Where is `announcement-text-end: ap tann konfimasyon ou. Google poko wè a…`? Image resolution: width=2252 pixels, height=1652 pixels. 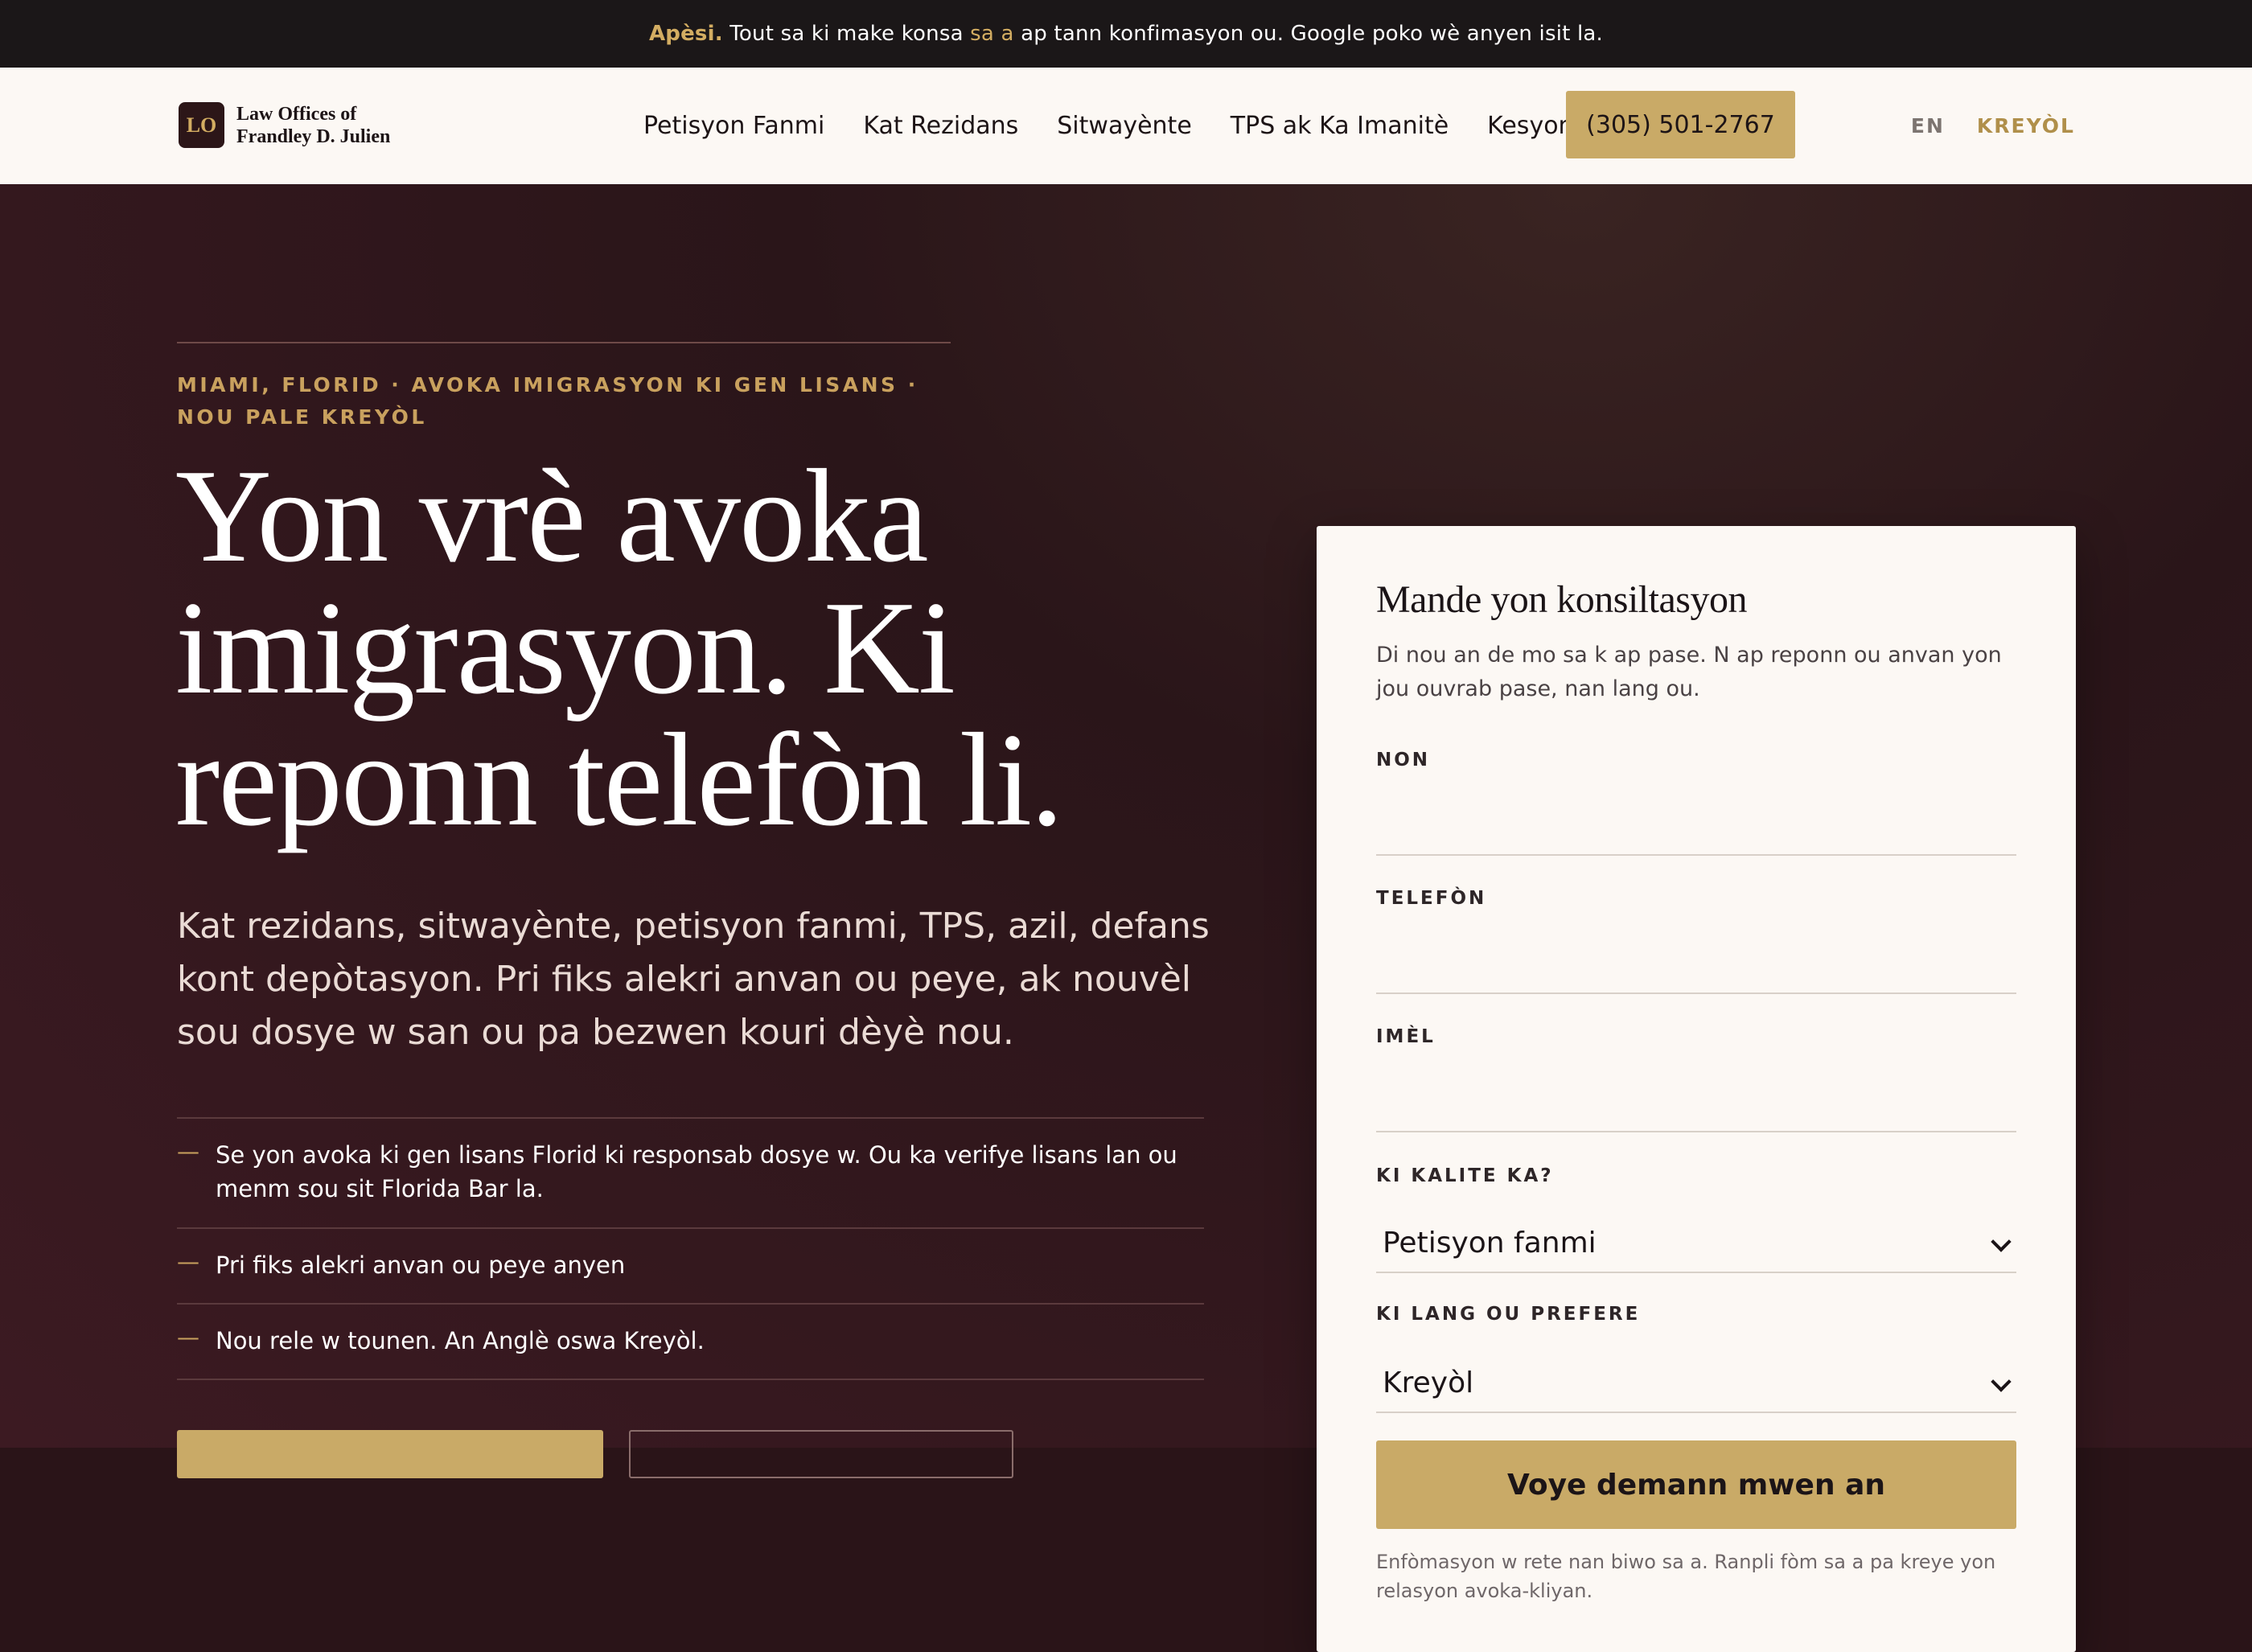 announcement-text-end: ap tann konfimasyon ou. Google poko wè a… is located at coordinates (1308, 34).